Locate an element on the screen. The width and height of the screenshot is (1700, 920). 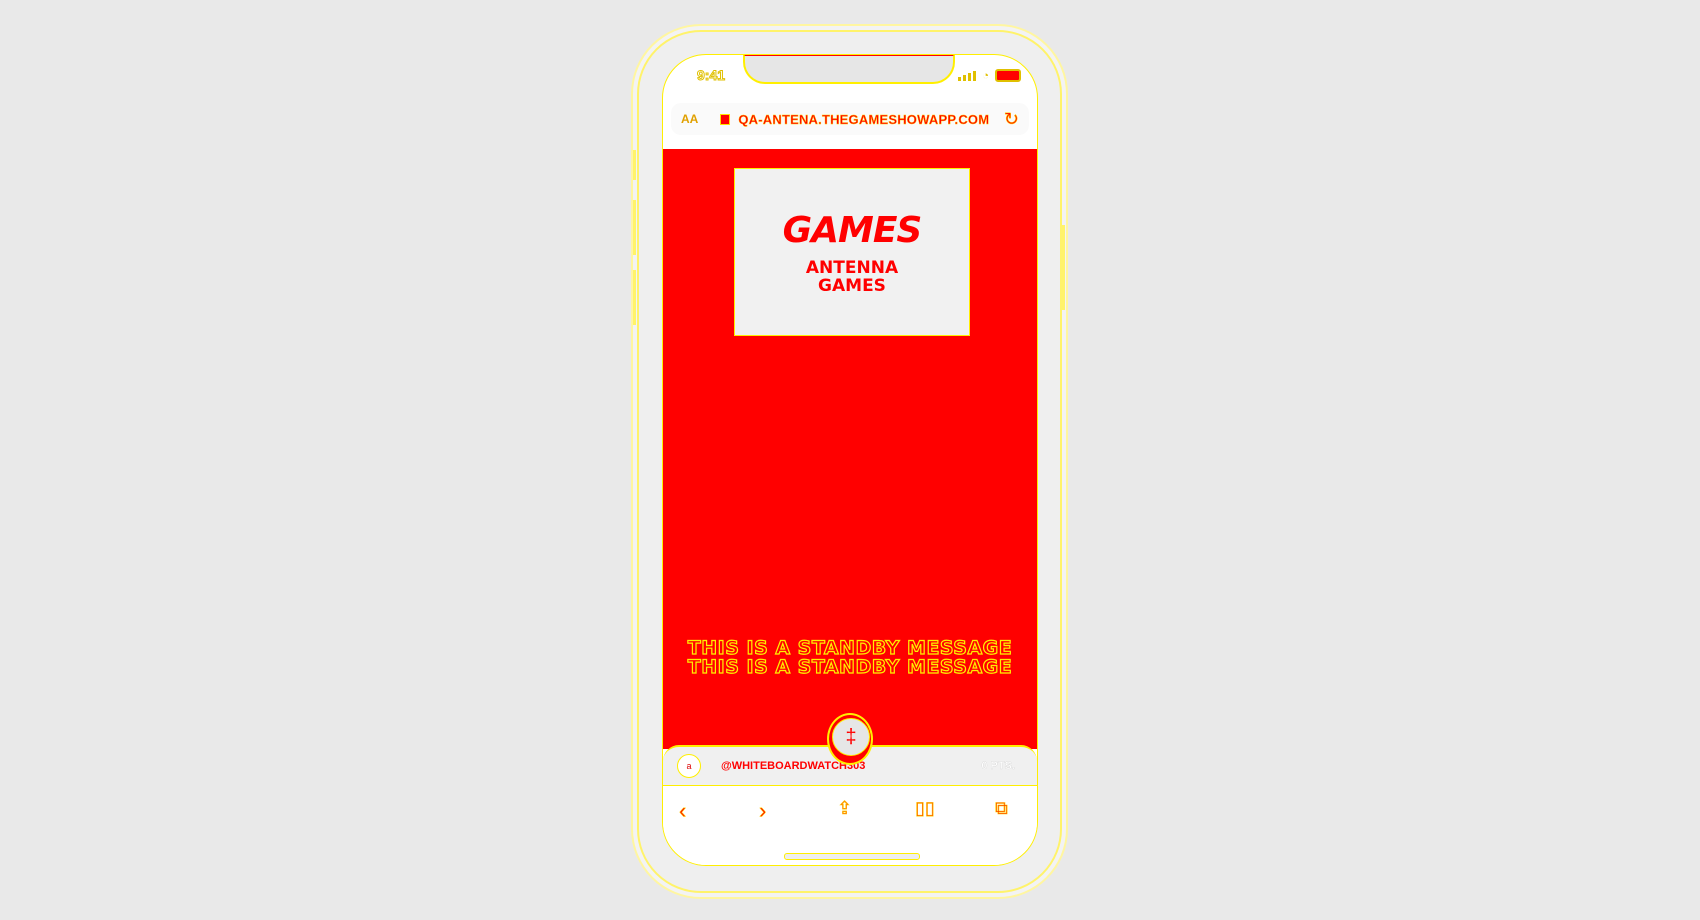
text-size-button: AA is located at coordinates (689, 119).